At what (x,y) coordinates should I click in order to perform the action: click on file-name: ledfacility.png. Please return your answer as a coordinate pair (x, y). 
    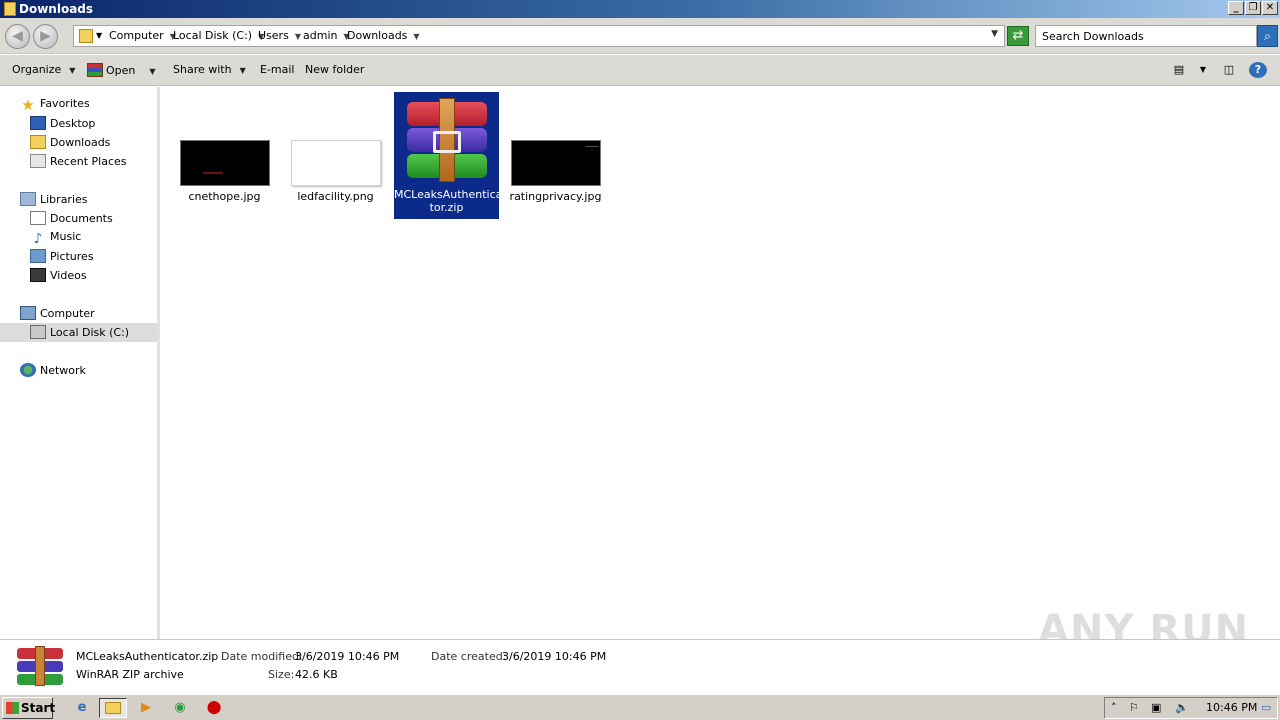
    Looking at the image, I should click on (335, 196).